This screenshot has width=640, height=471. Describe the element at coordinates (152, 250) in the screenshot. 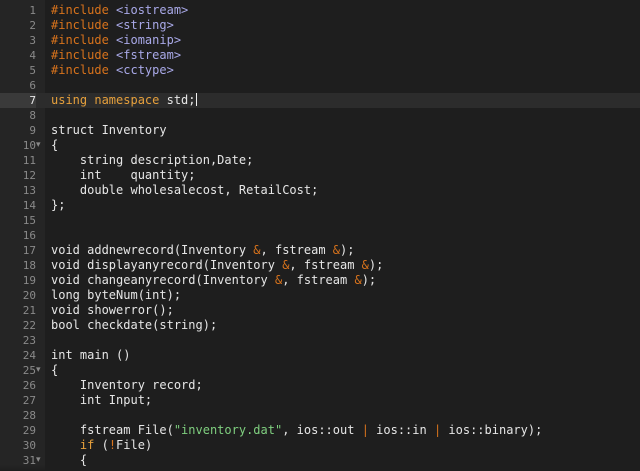

I see `code-token: void addnewrecord(Inventory` at that location.